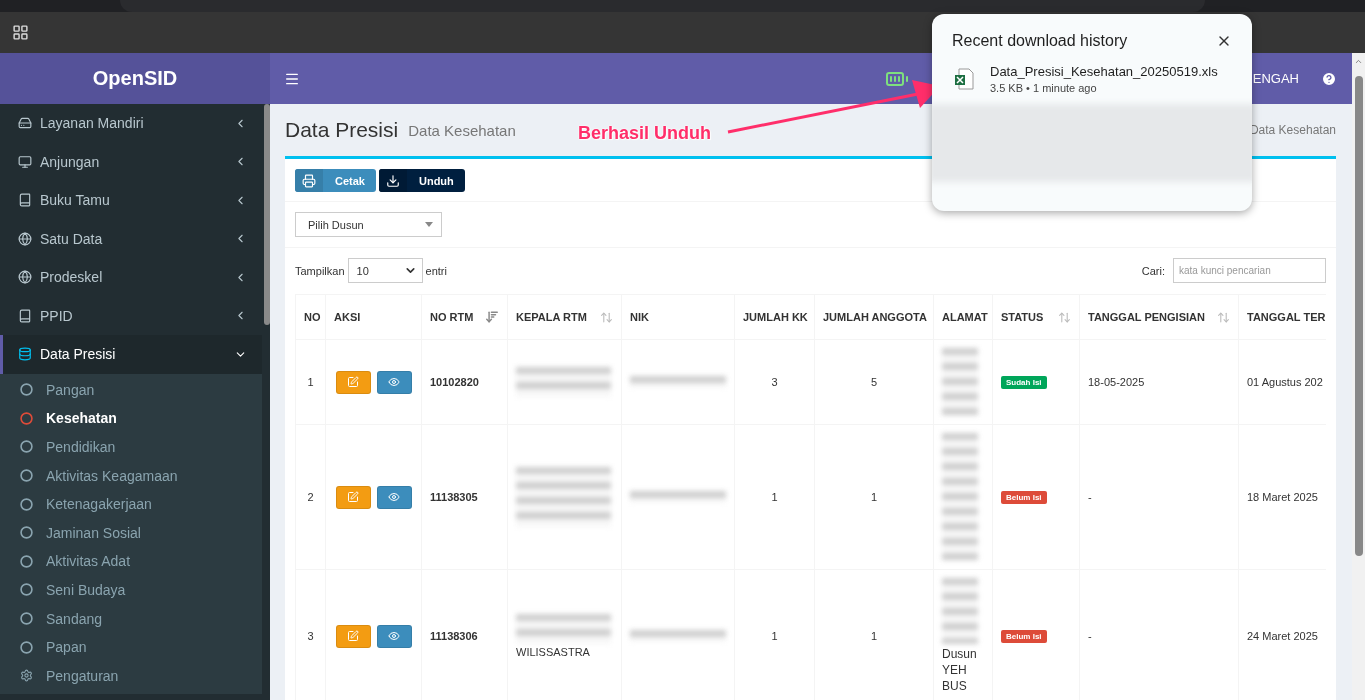  Describe the element at coordinates (135, 78) in the screenshot. I see `app-logo: OpenSID` at that location.